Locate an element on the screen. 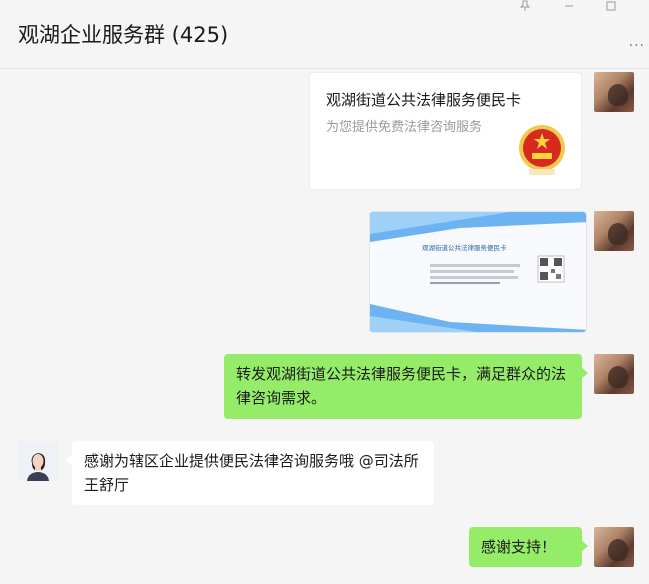 The width and height of the screenshot is (649, 584). message-text: 感谢为辖区企业提供便民法律咨询服务哦 @司法所王舒厅 is located at coordinates (251, 473).